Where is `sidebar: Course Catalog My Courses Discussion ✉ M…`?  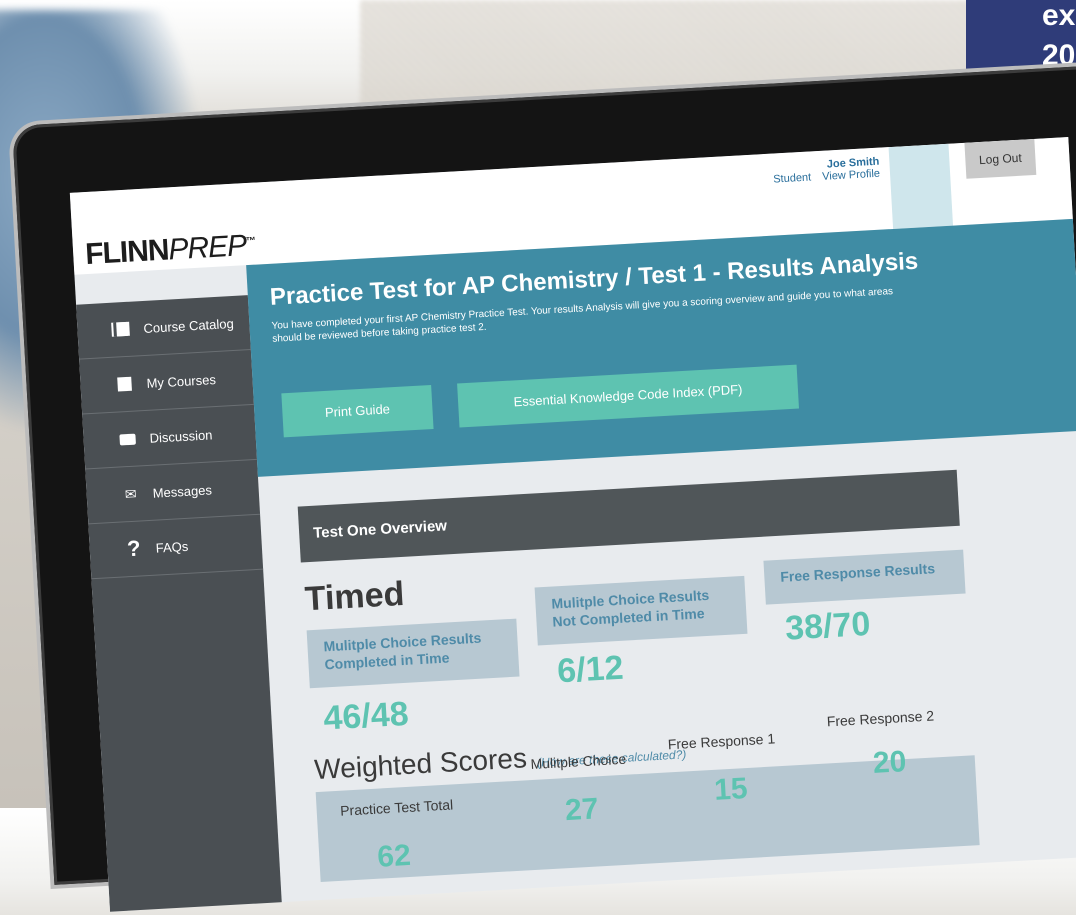
sidebar: Course Catalog My Courses Discussion ✉ M… is located at coordinates (179, 603).